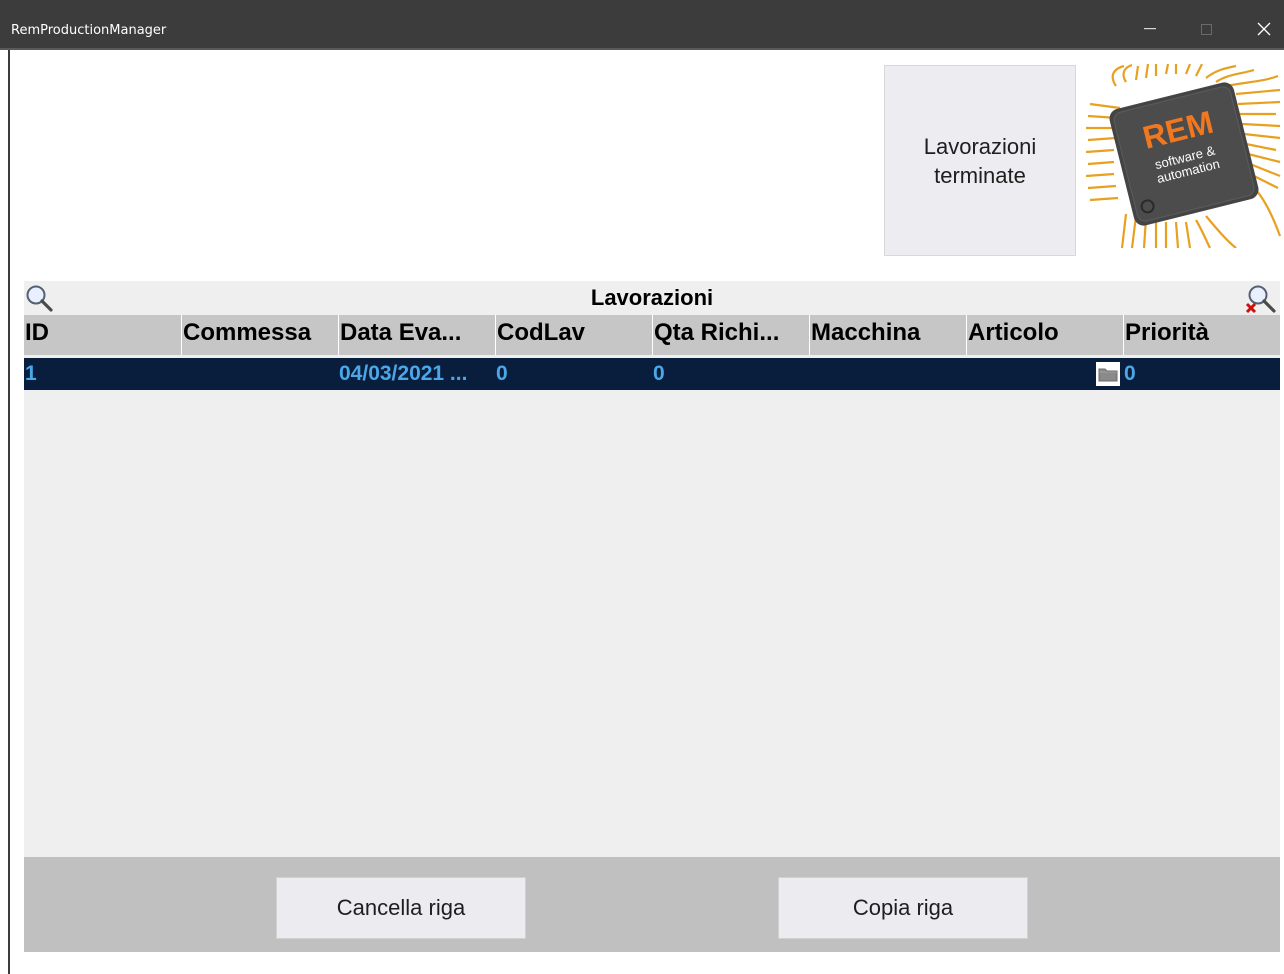 Image resolution: width=1284 pixels, height=974 pixels. I want to click on column-header-priorita: Priorità, so click(1201, 335).